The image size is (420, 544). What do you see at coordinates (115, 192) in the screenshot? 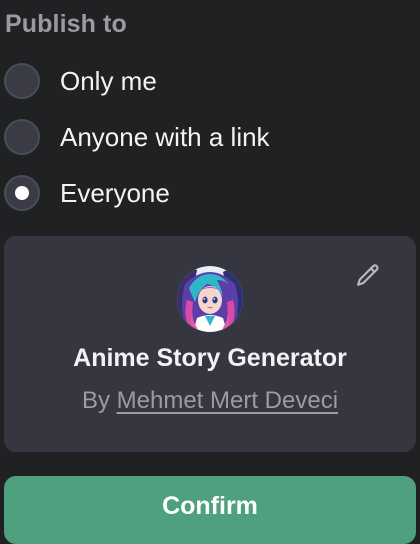
I see `option-label-everyone: Everyone` at bounding box center [115, 192].